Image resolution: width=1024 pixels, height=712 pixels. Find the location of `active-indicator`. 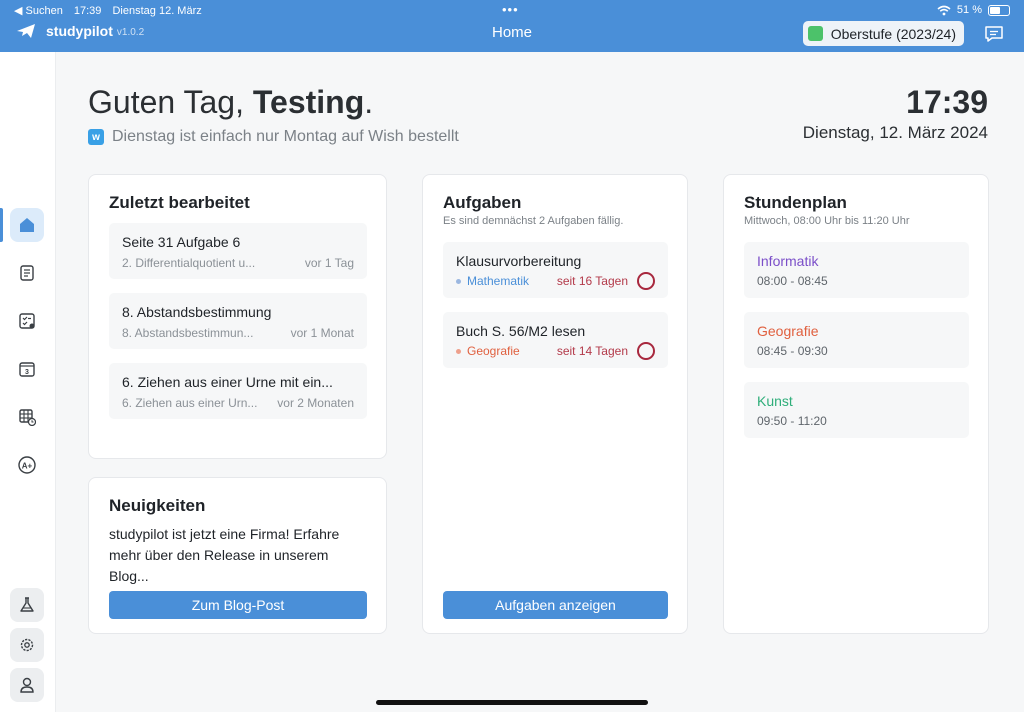

active-indicator is located at coordinates (1, 225).